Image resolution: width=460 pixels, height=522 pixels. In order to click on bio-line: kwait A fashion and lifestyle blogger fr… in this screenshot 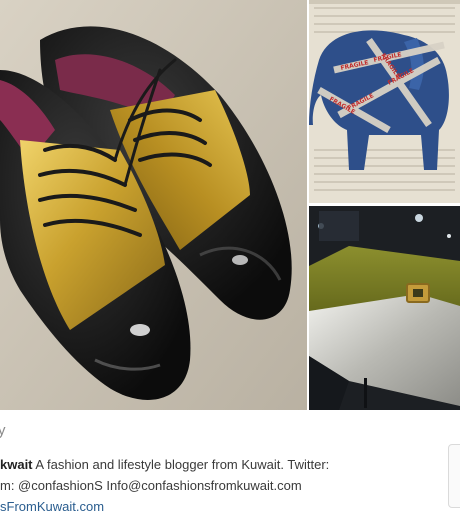, I will do `click(164, 464)`.